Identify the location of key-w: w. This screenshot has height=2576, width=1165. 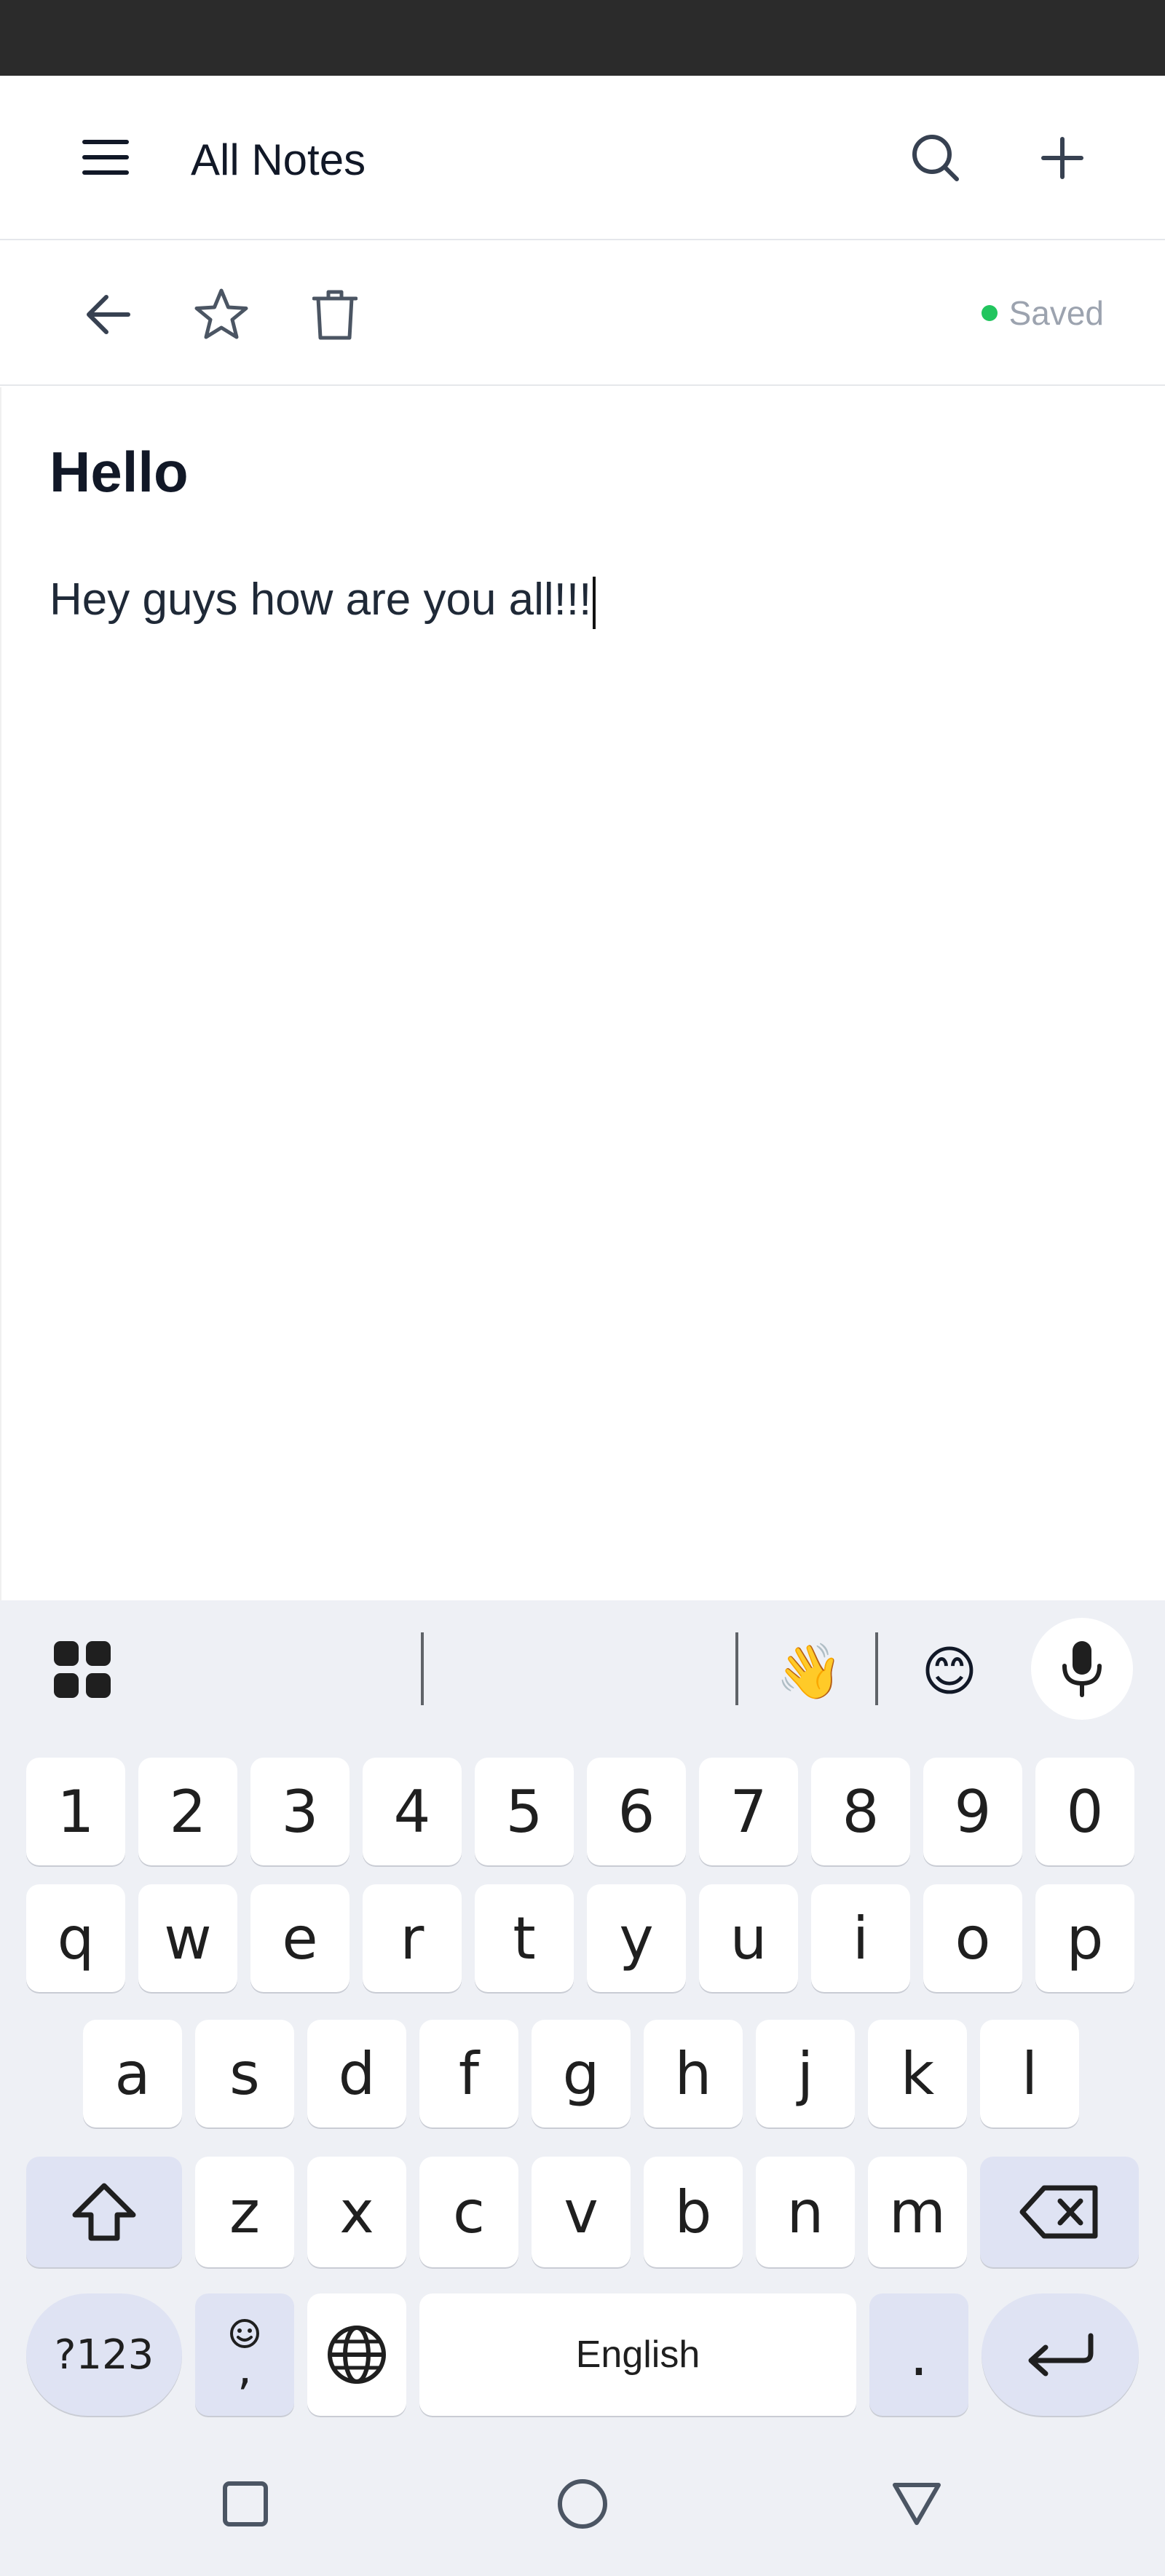
(188, 1938).